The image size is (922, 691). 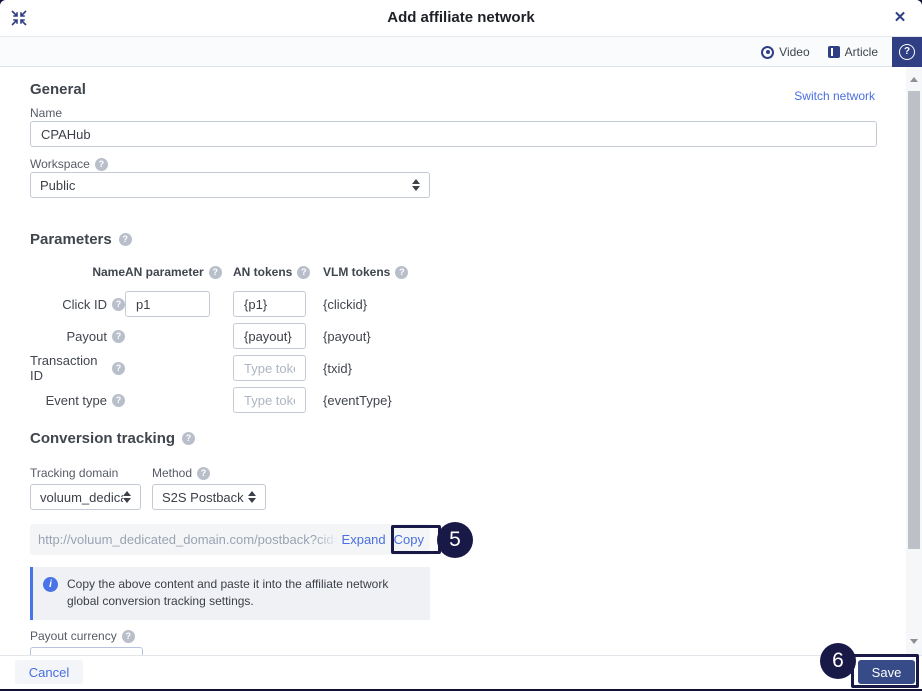 What do you see at coordinates (49, 672) in the screenshot?
I see `cancel-button: Cancel` at bounding box center [49, 672].